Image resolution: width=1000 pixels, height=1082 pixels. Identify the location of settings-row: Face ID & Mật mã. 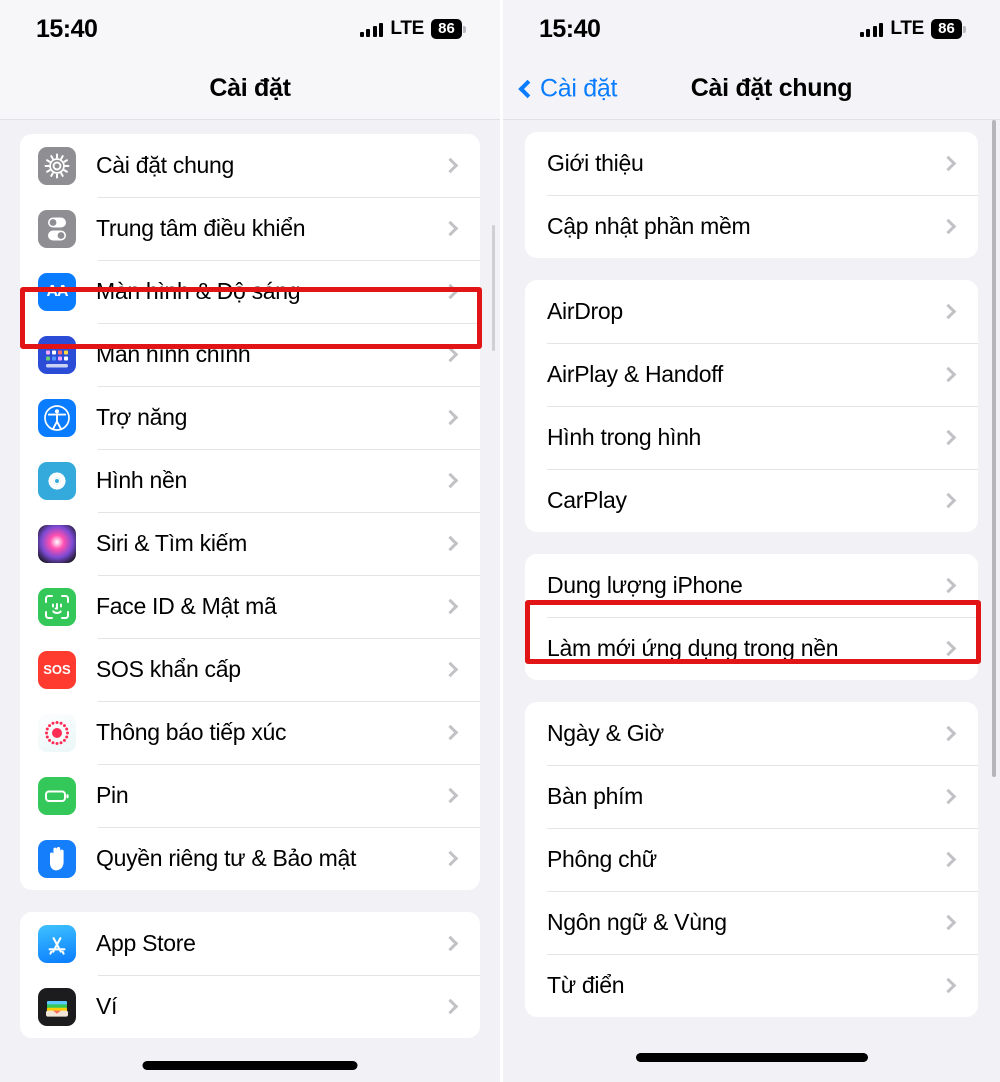
(250, 606).